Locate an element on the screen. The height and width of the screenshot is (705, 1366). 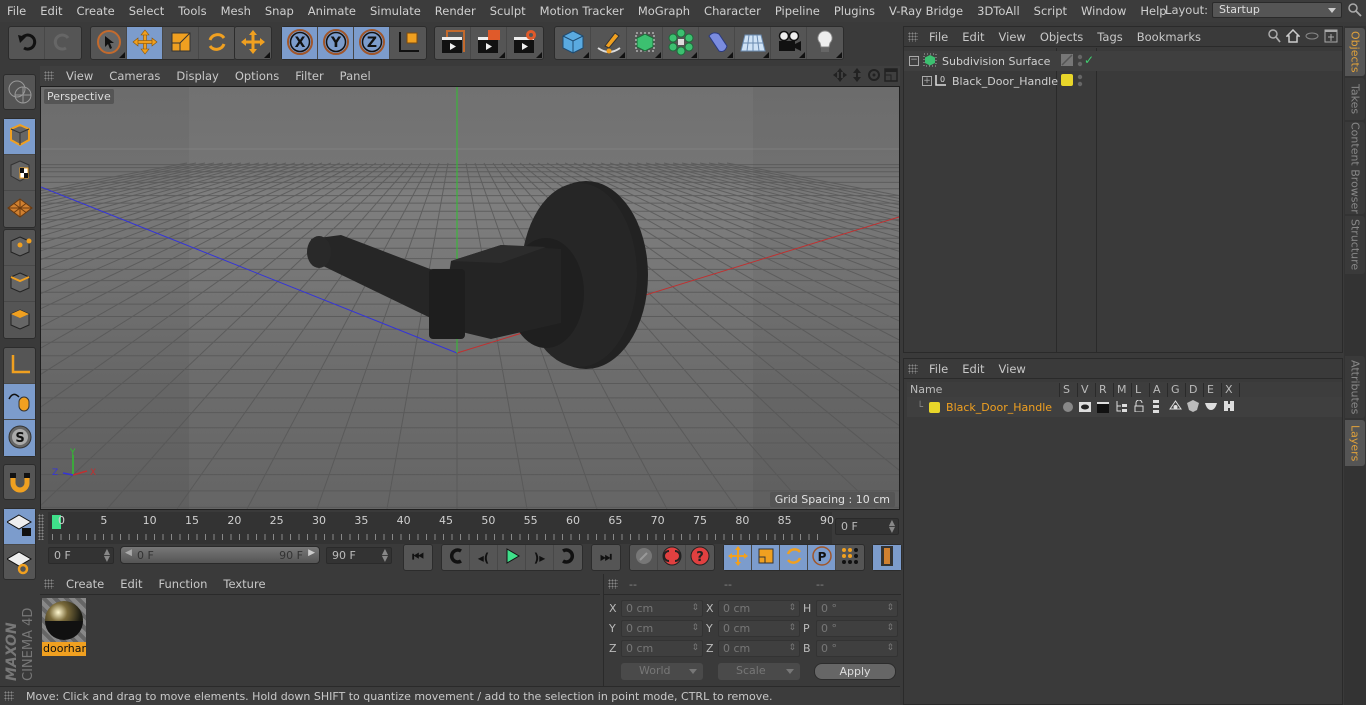
rotation-b-field: 0 ° is located at coordinates (857, 648).